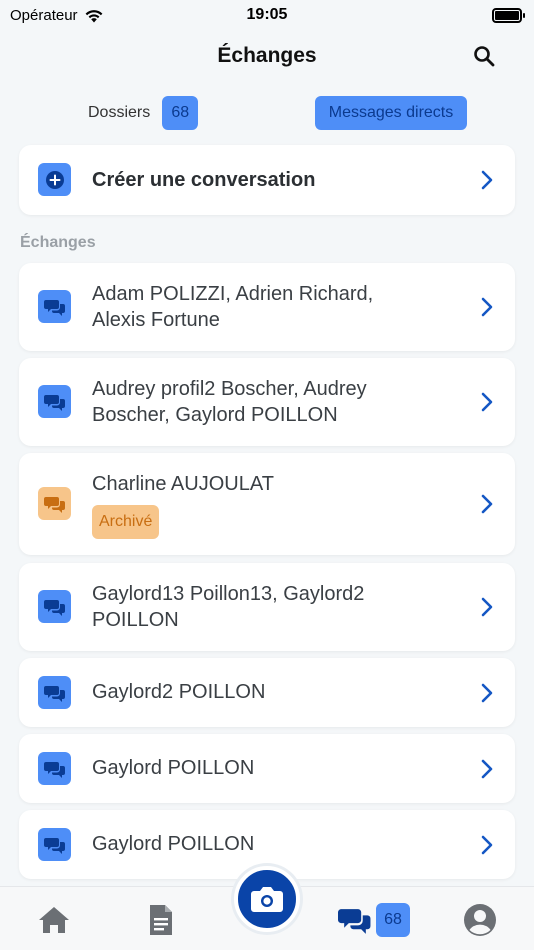  I want to click on tab-messages: 68, so click(374, 920).